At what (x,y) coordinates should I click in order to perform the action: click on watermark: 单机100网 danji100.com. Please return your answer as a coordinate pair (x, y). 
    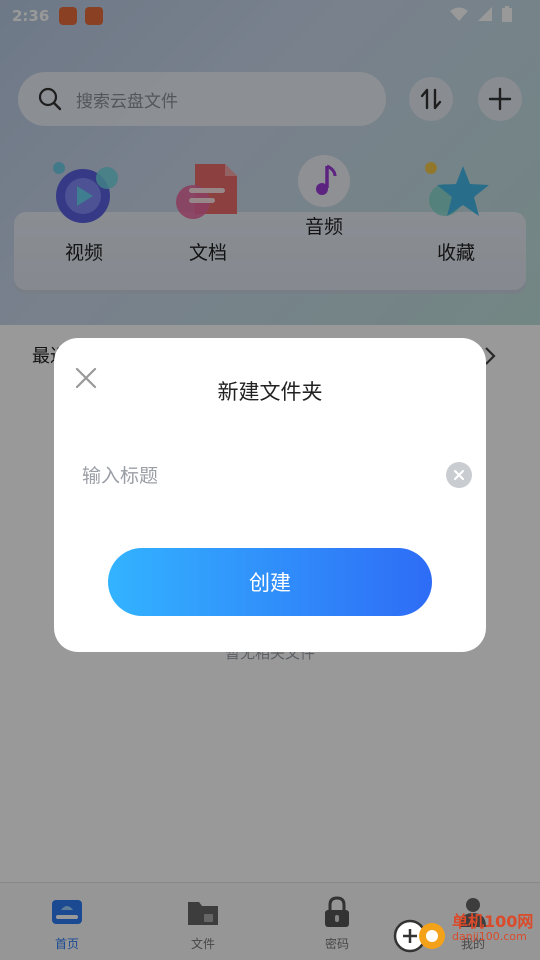
    Looking at the image, I should click on (463, 932).